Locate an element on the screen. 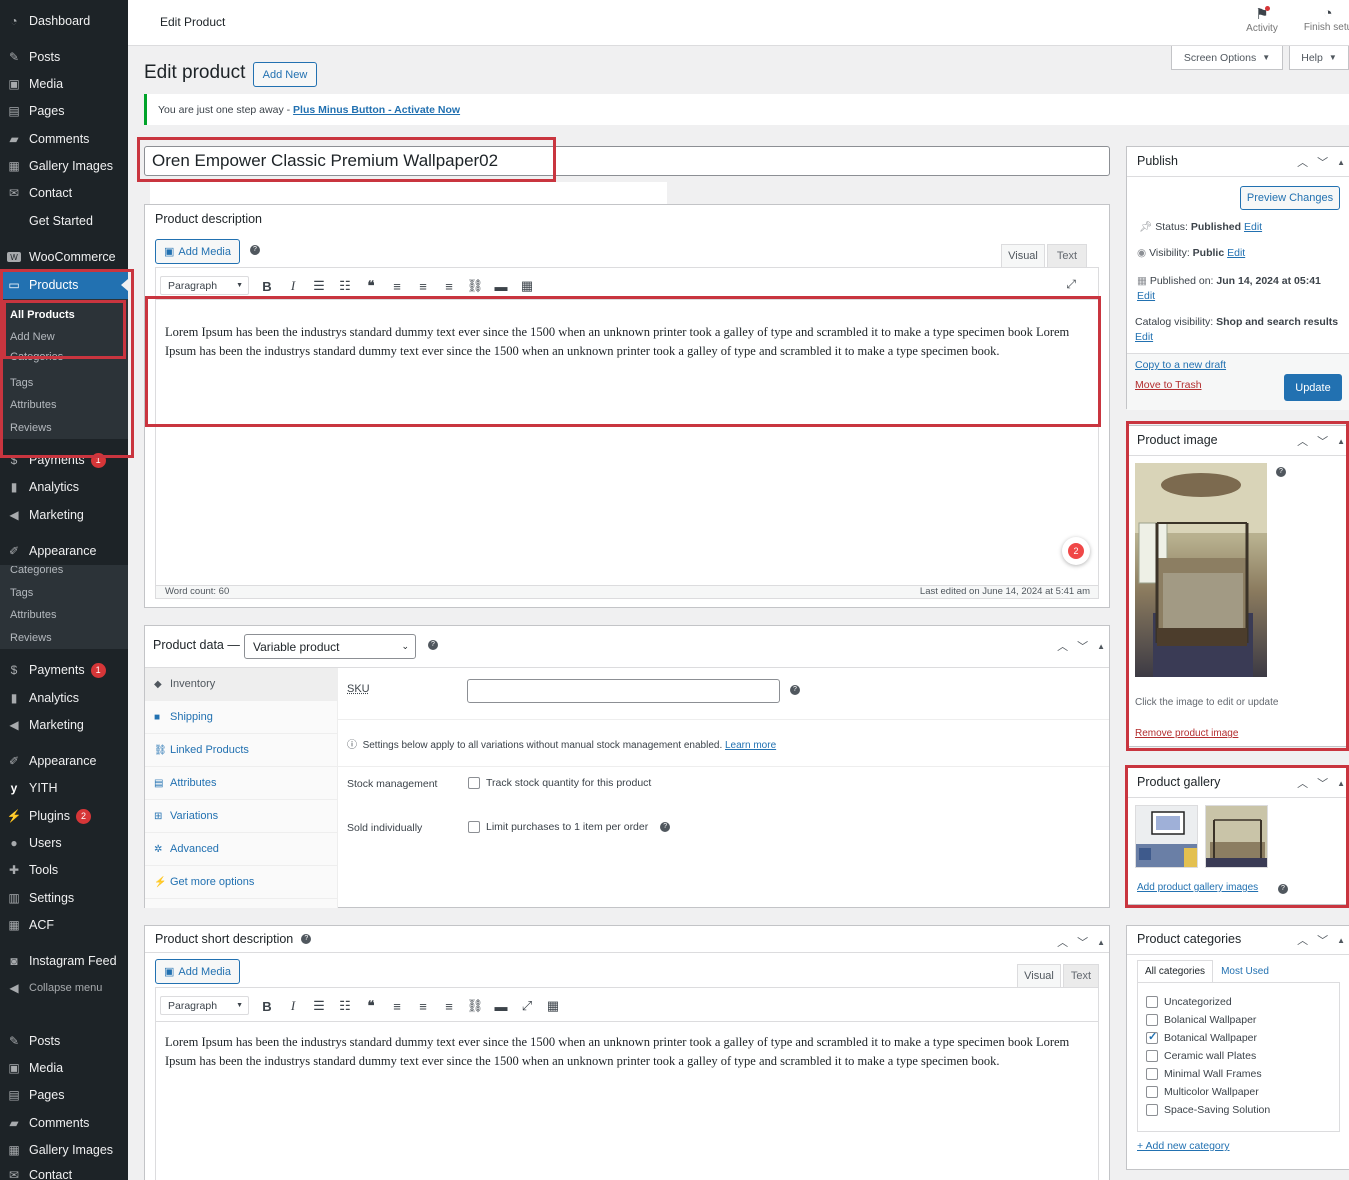 This screenshot has height=1180, width=1349. short-tab-visual: Visual is located at coordinates (1039, 975).